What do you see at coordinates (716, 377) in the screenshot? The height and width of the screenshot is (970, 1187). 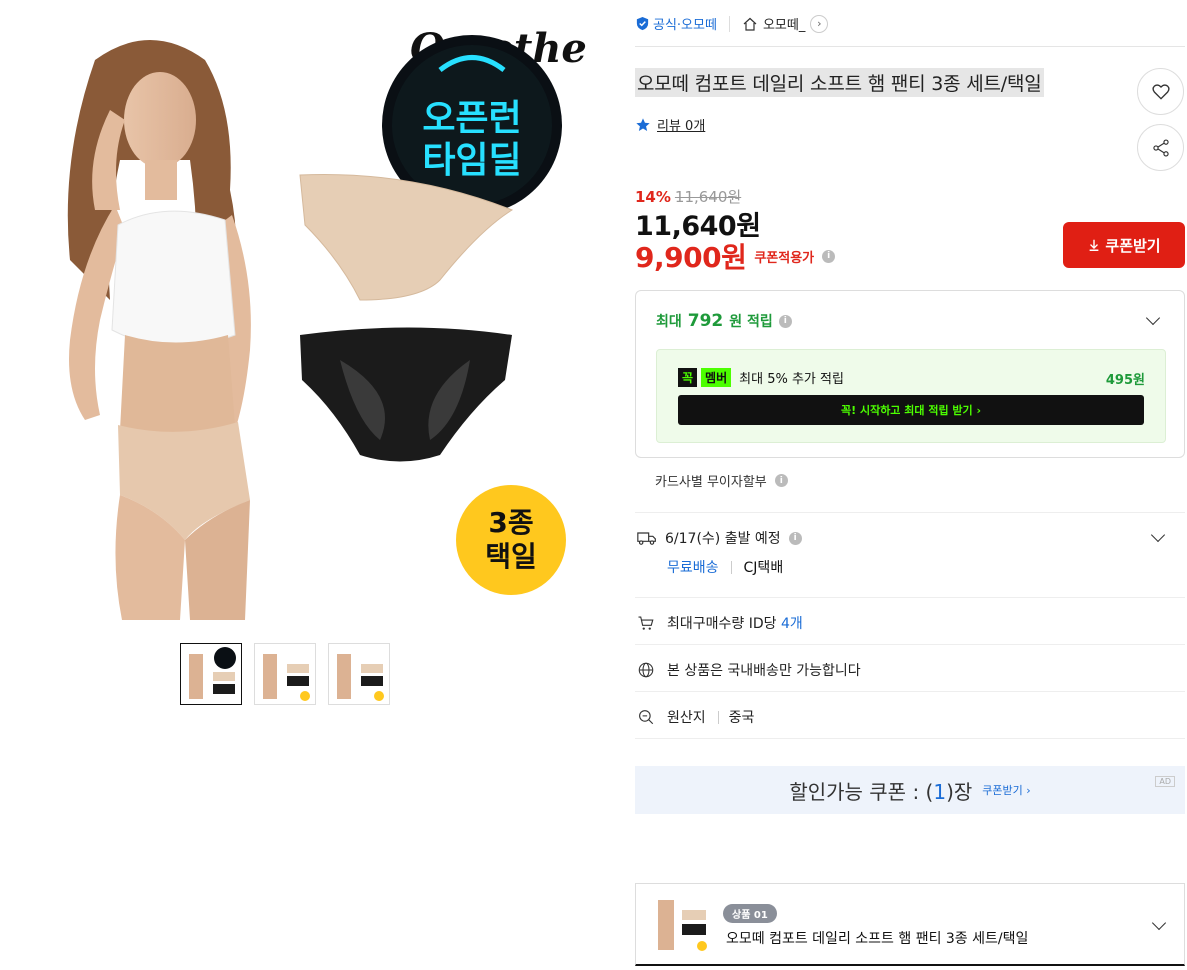 I see `member-tag-2: 멤버` at bounding box center [716, 377].